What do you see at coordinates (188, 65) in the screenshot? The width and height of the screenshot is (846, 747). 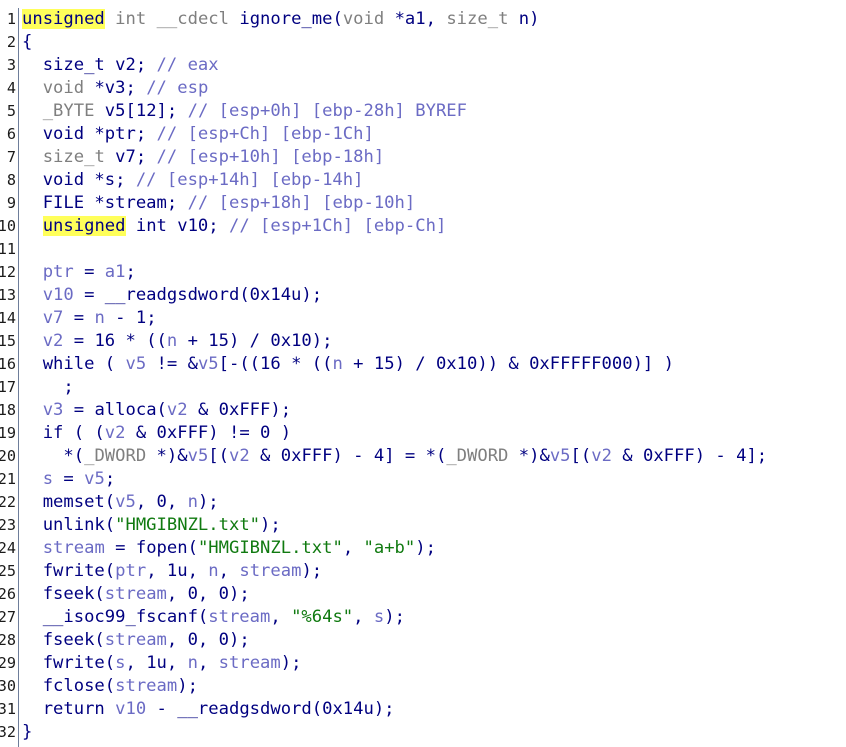 I see `code-token: // eax` at bounding box center [188, 65].